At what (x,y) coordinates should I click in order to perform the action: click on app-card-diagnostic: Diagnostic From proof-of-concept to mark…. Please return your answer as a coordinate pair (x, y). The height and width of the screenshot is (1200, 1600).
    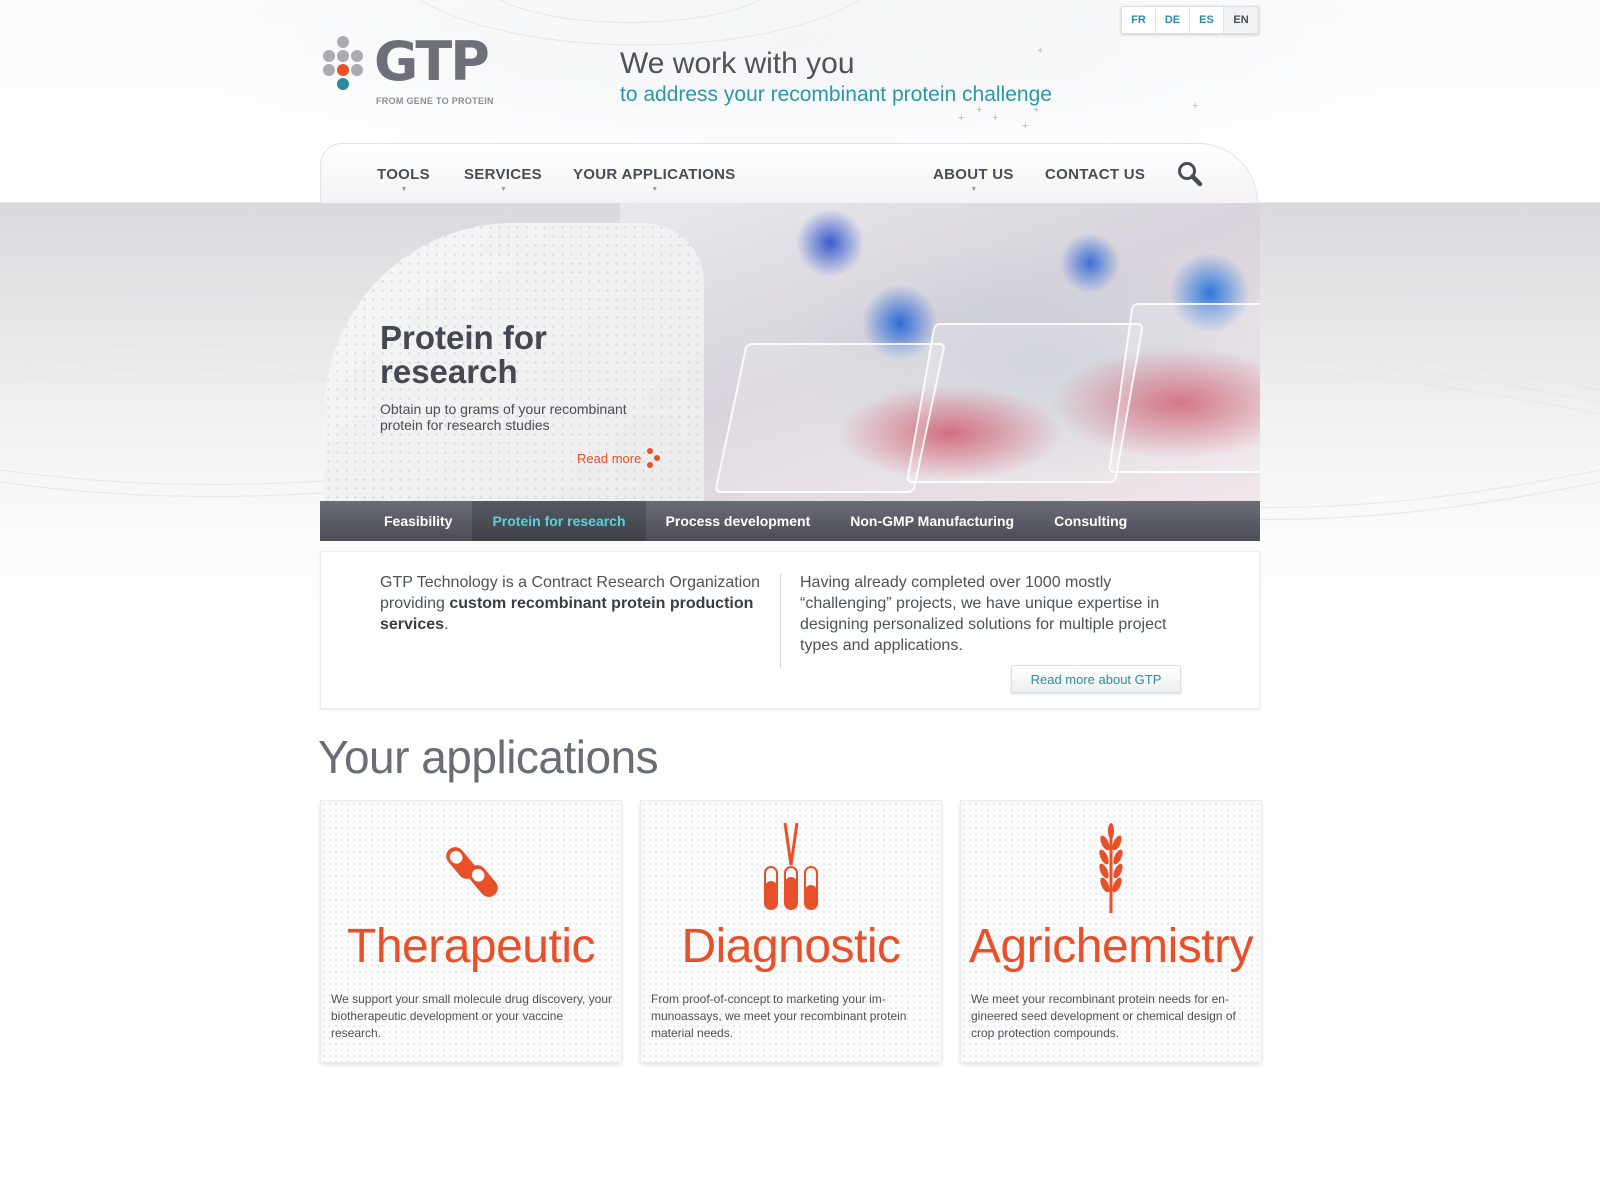
    Looking at the image, I should click on (791, 931).